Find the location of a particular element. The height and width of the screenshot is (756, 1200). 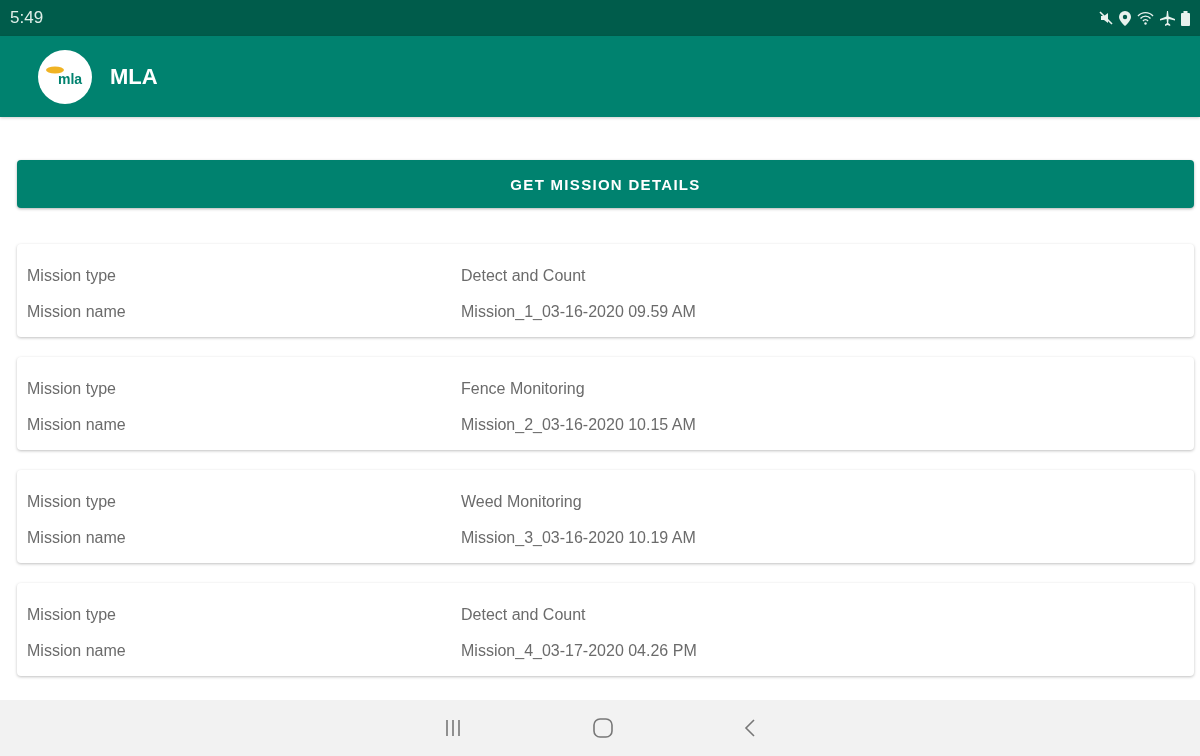

logo-text: mla is located at coordinates (70, 78).